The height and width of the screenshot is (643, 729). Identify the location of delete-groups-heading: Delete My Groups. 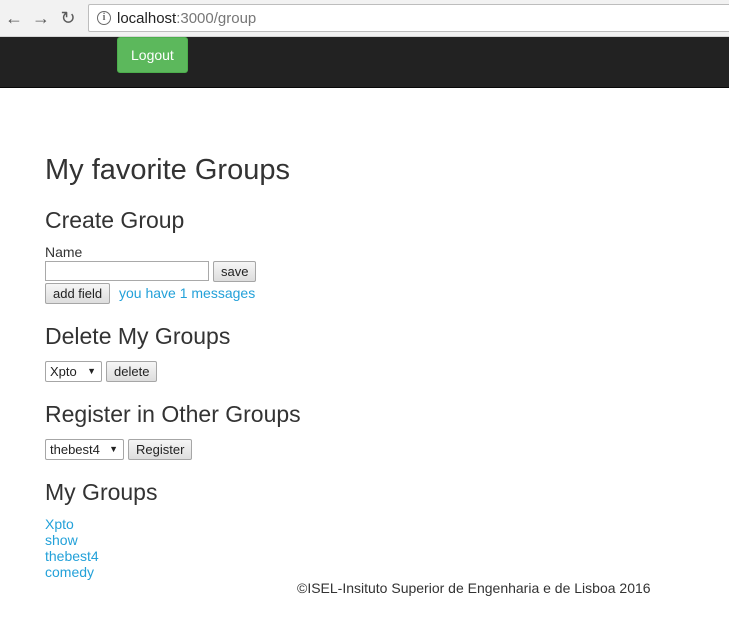
(138, 336).